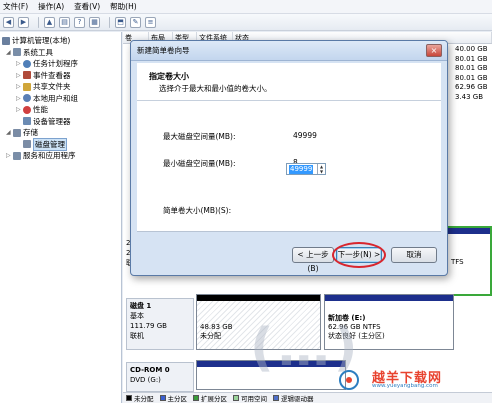 The height and width of the screenshot is (403, 492). Describe the element at coordinates (301, 169) in the screenshot. I see `volume-size-value: 49999` at that location.